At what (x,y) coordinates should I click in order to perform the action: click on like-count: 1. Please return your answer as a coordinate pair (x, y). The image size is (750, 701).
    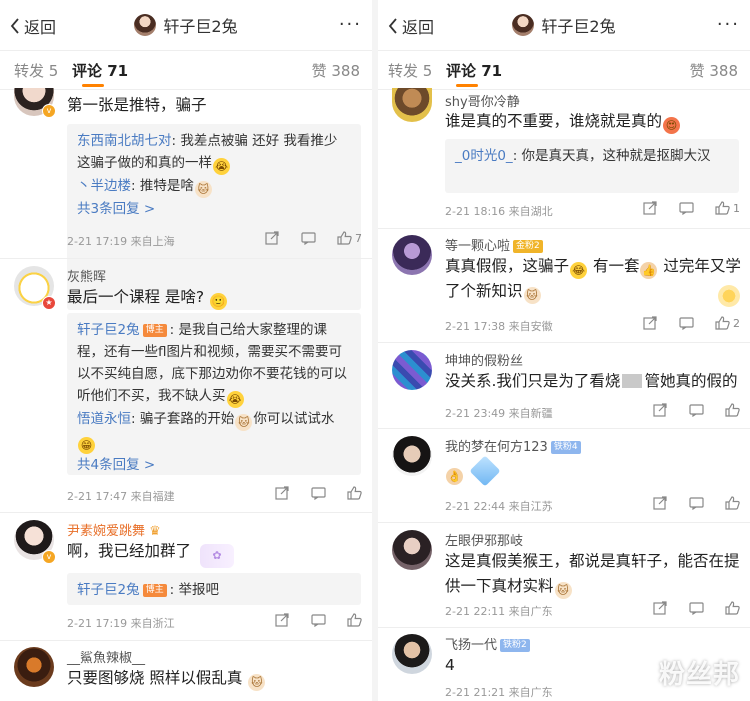
    Looking at the image, I should click on (736, 208).